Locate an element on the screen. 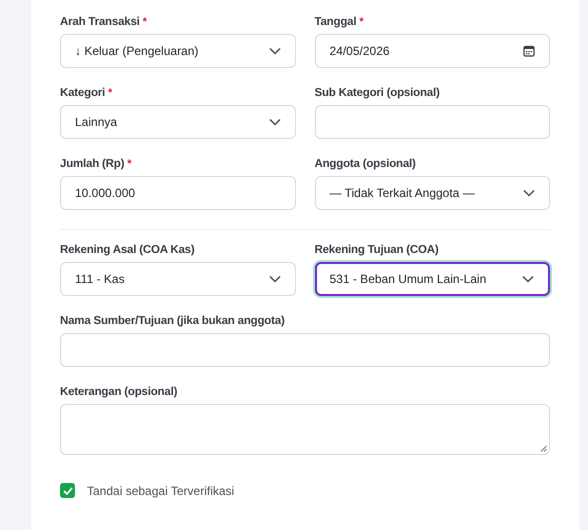  field-label: Sub Kategori (opsional) is located at coordinates (377, 93).